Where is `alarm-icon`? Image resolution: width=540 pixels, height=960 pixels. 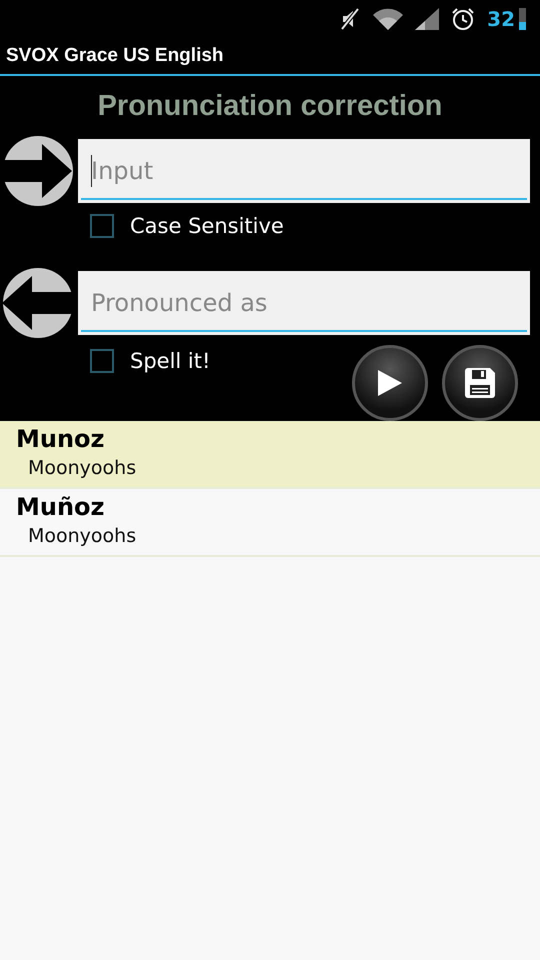 alarm-icon is located at coordinates (463, 19).